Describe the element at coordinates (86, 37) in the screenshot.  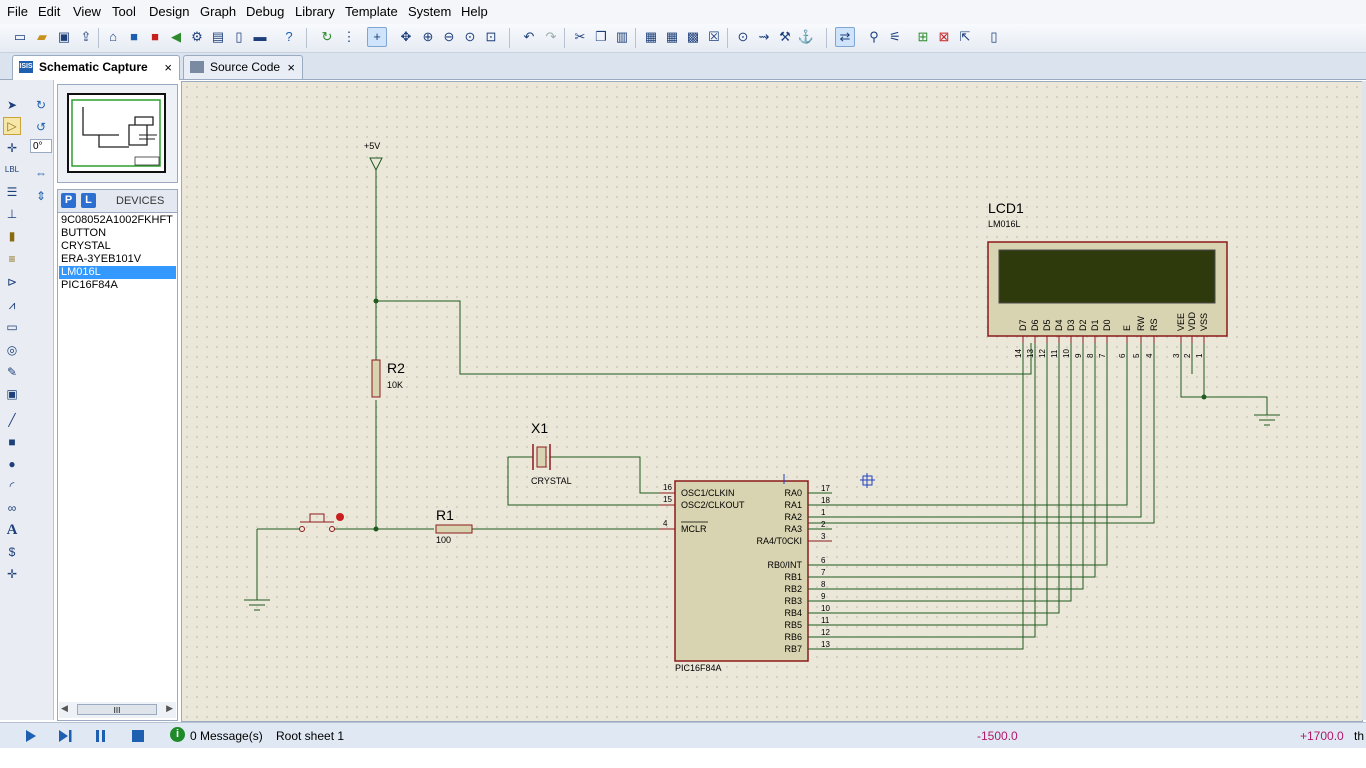
I see `import-icon: ⇪` at that location.